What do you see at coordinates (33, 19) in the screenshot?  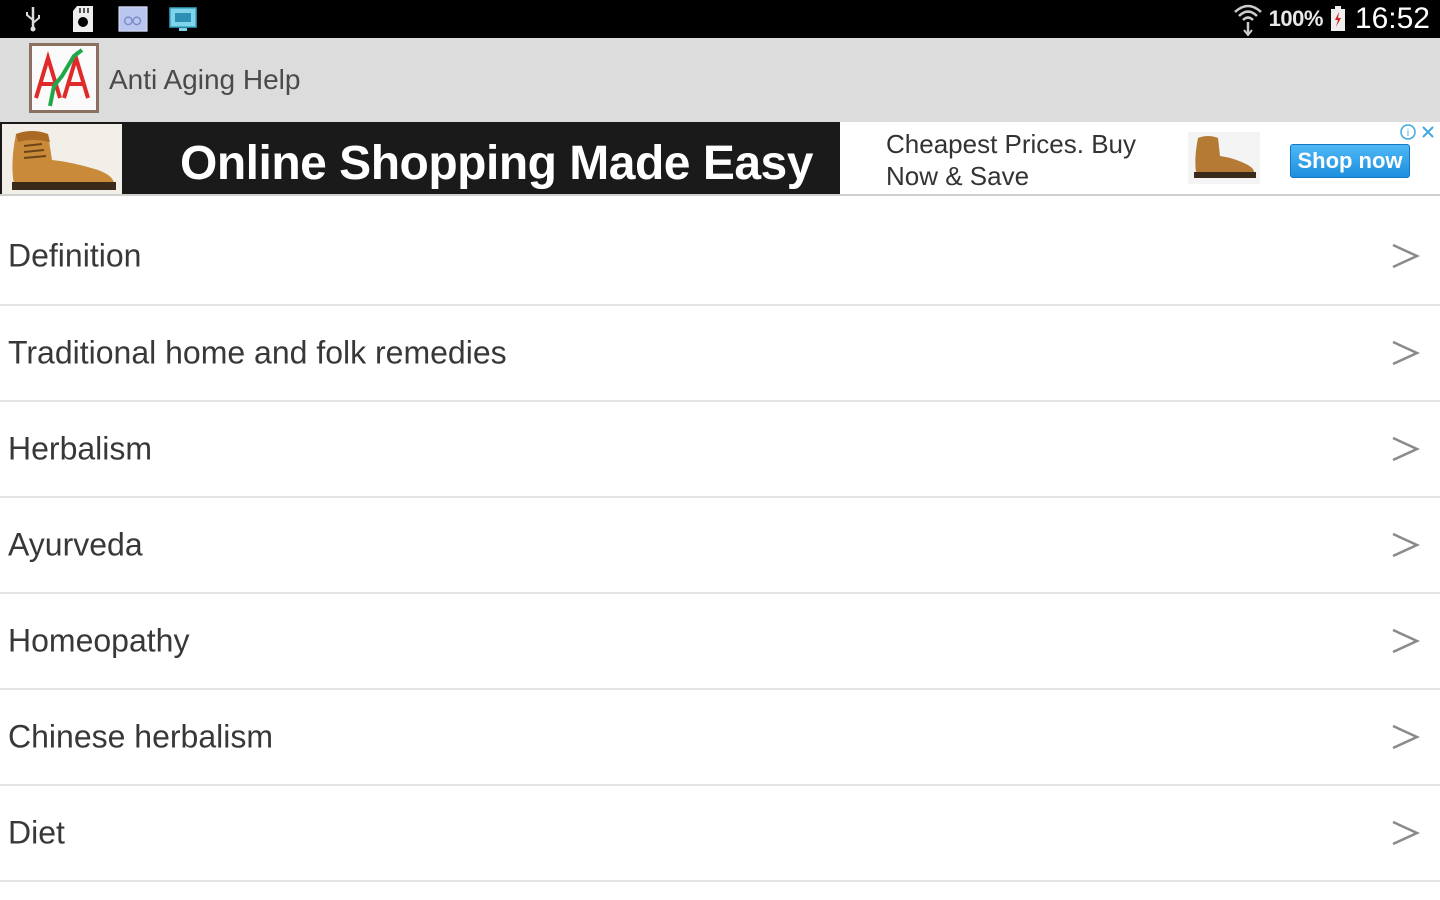 I see `usb-icon` at bounding box center [33, 19].